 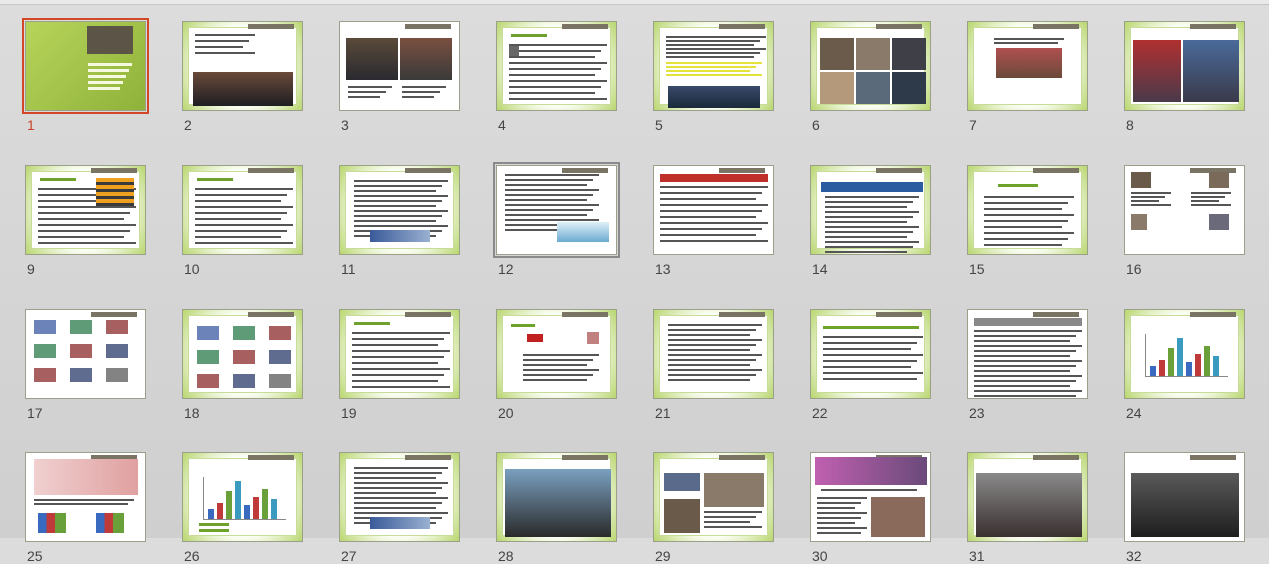 I want to click on slide-thumbnail-cell: 8, so click(x=1172, y=66).